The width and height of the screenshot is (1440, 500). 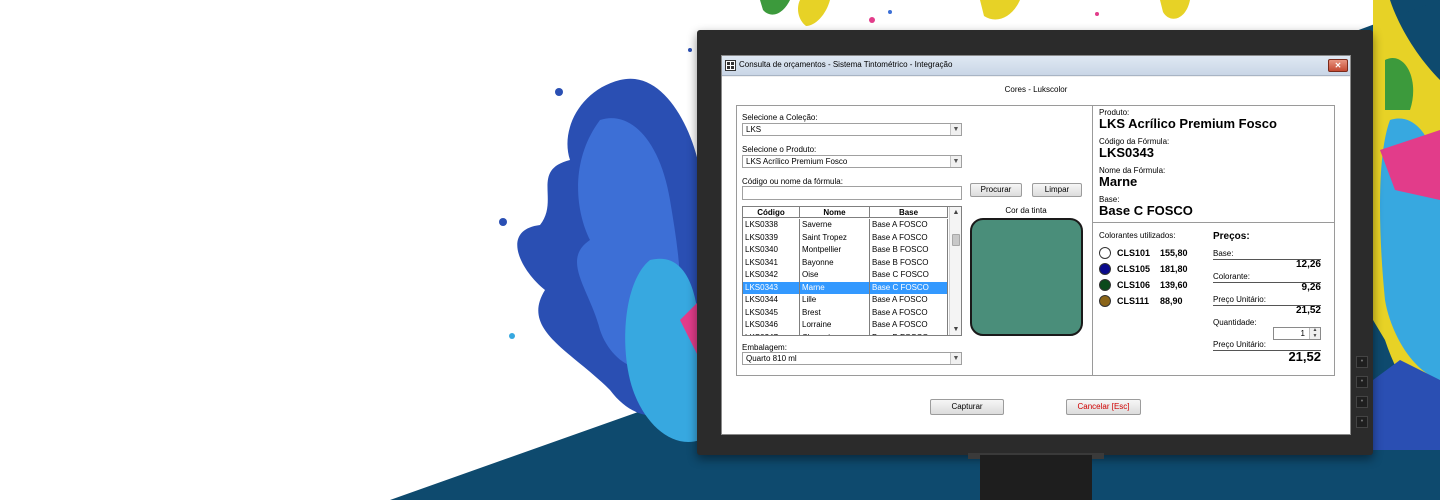 What do you see at coordinates (1146, 210) in the screenshot?
I see `base-detail-value: Base C FOSCO` at bounding box center [1146, 210].